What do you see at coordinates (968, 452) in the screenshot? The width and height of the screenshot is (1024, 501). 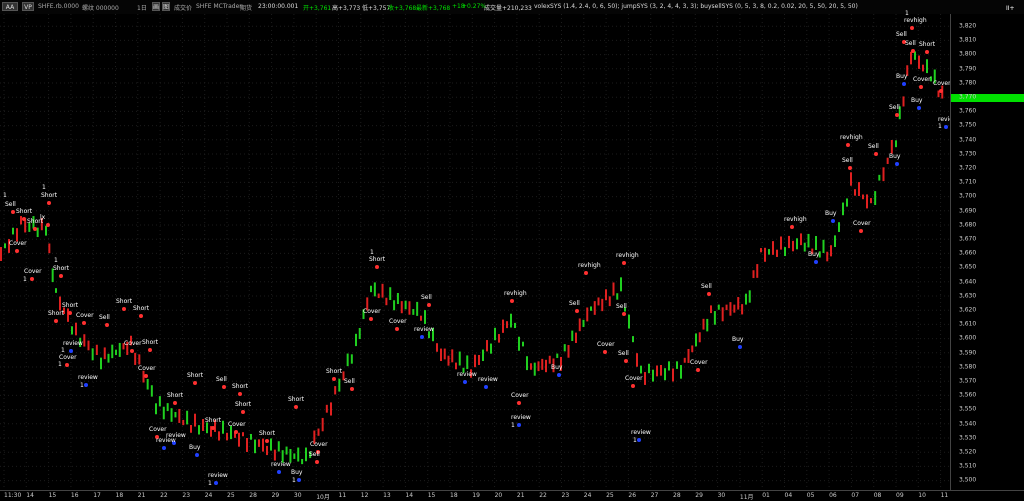 I see `price-tick-label: 3,520` at bounding box center [968, 452].